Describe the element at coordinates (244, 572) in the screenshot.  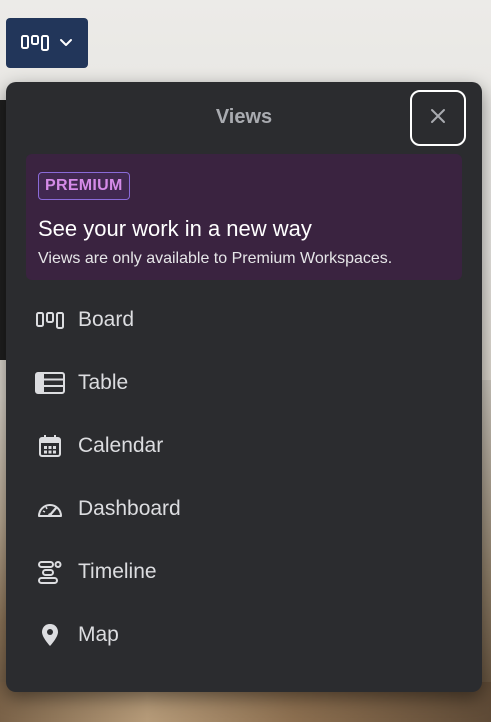
I see `view-item-timeline: Timeline` at that location.